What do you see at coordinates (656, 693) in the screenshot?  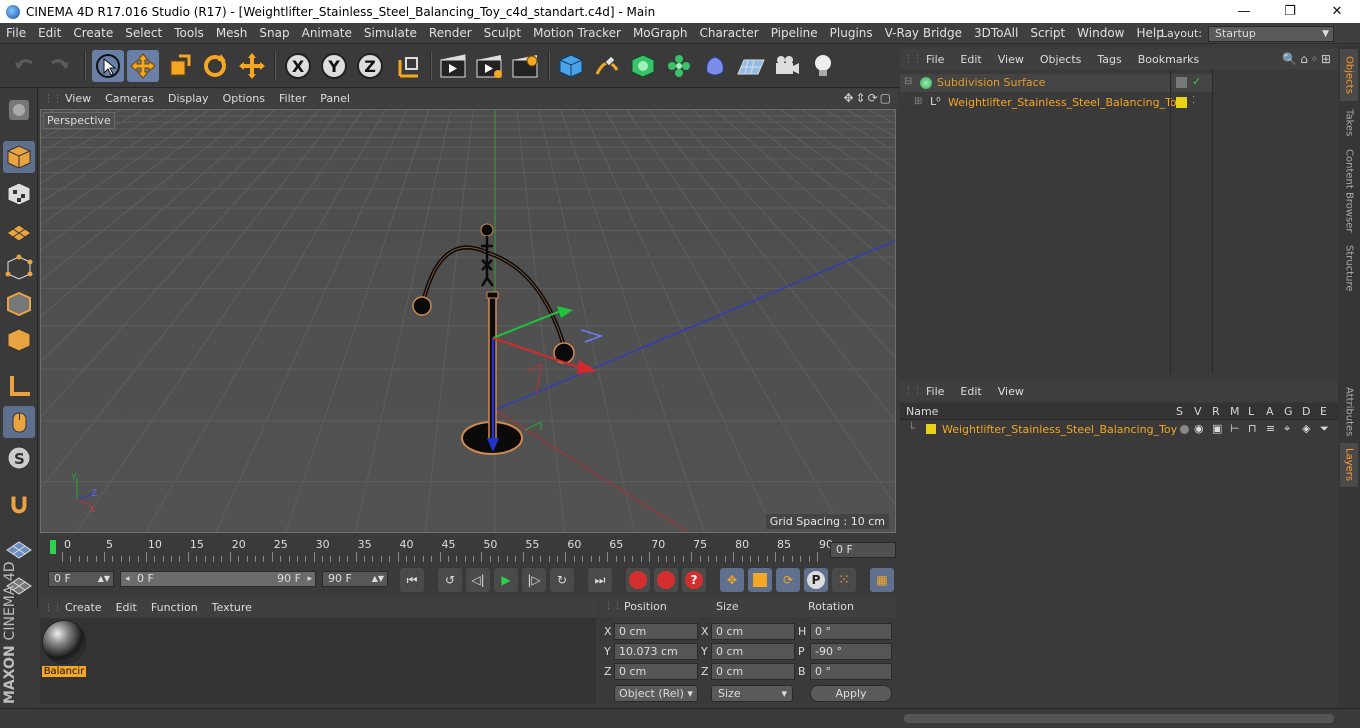 I see `coordinate-mode-dropdown: Object (Rel) ▾` at bounding box center [656, 693].